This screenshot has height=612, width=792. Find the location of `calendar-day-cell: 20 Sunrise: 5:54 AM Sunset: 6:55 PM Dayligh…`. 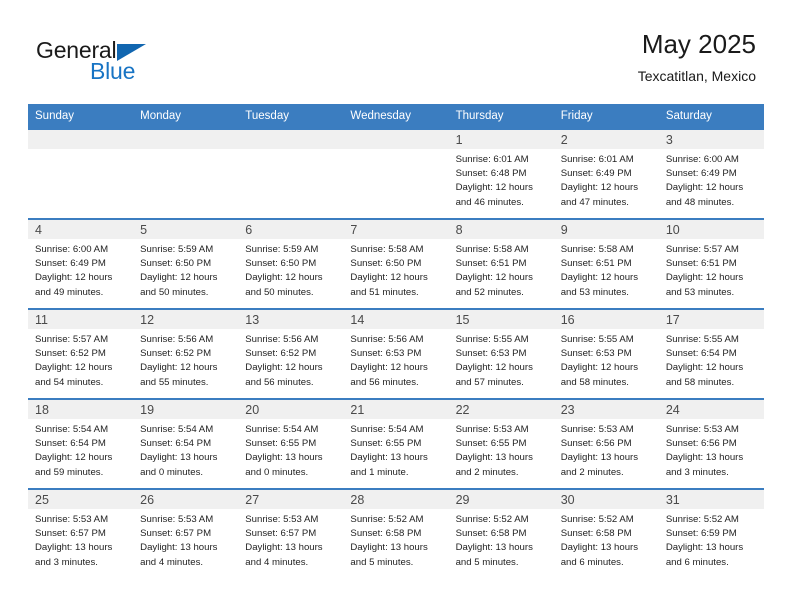

calendar-day-cell: 20 Sunrise: 5:54 AM Sunset: 6:55 PM Dayligh… is located at coordinates (291, 443).